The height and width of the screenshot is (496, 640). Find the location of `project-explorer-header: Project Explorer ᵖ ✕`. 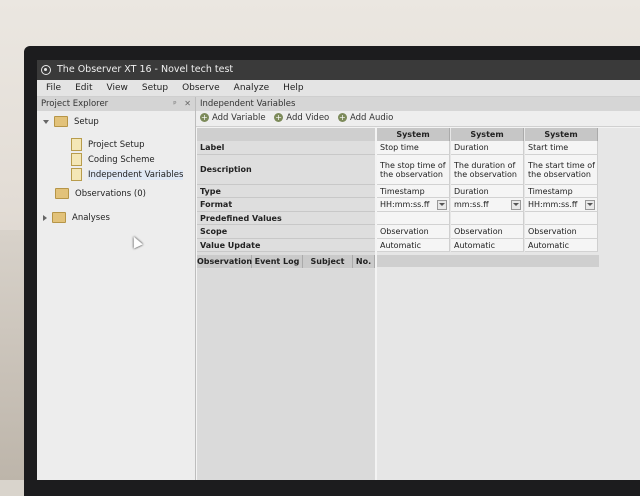

project-explorer-header: Project Explorer ᵖ ✕ is located at coordinates (116, 104).